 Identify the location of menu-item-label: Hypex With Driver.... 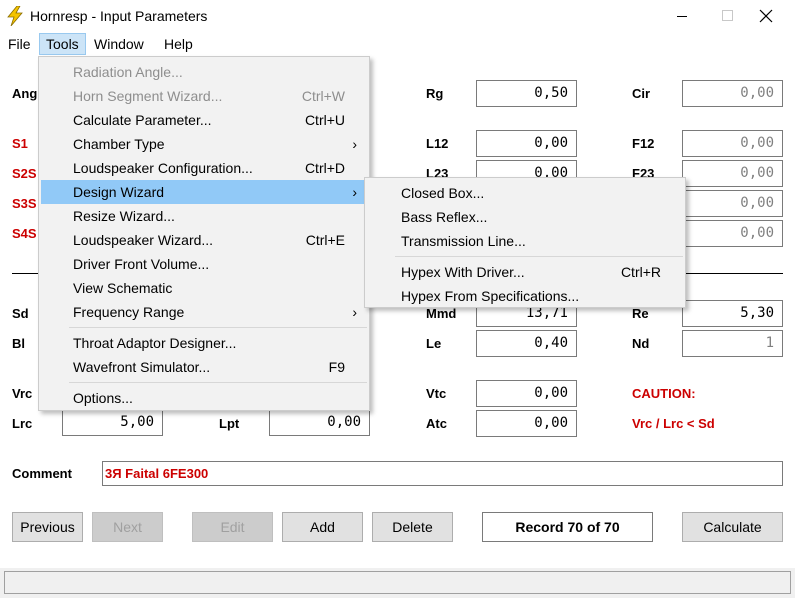
(463, 272).